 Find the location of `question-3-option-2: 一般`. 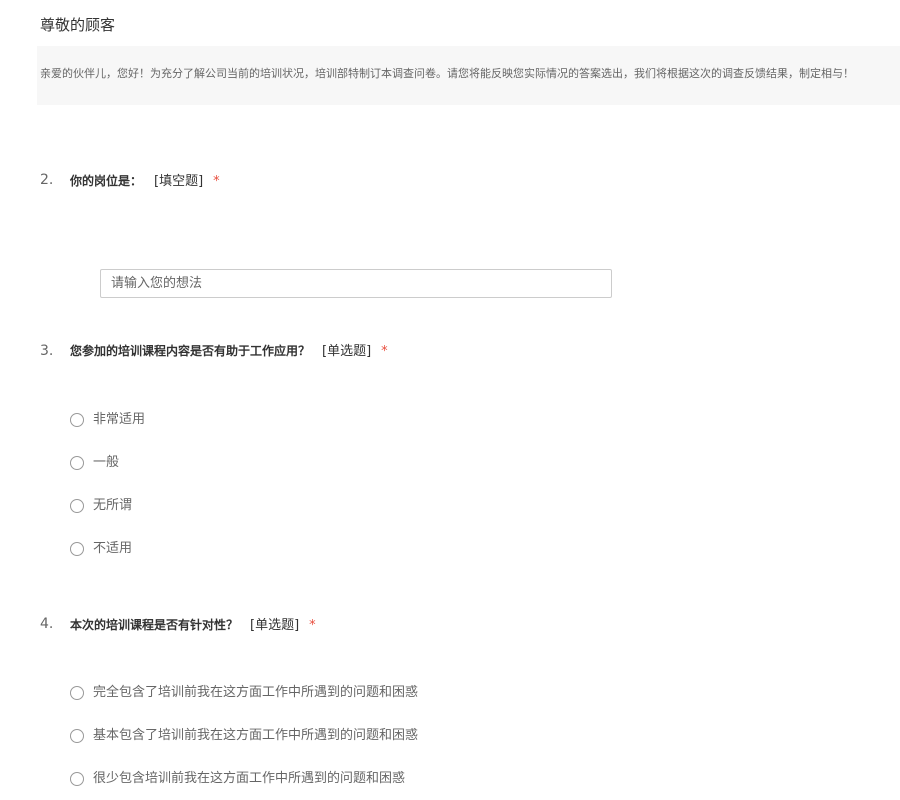

question-3-option-2: 一般 is located at coordinates (94, 463).